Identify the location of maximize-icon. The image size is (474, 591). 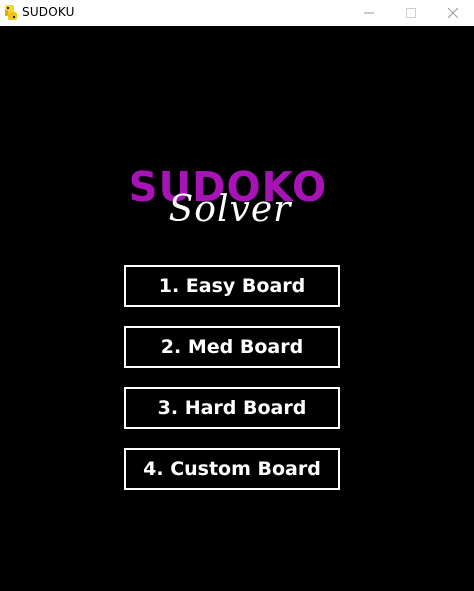
(411, 13).